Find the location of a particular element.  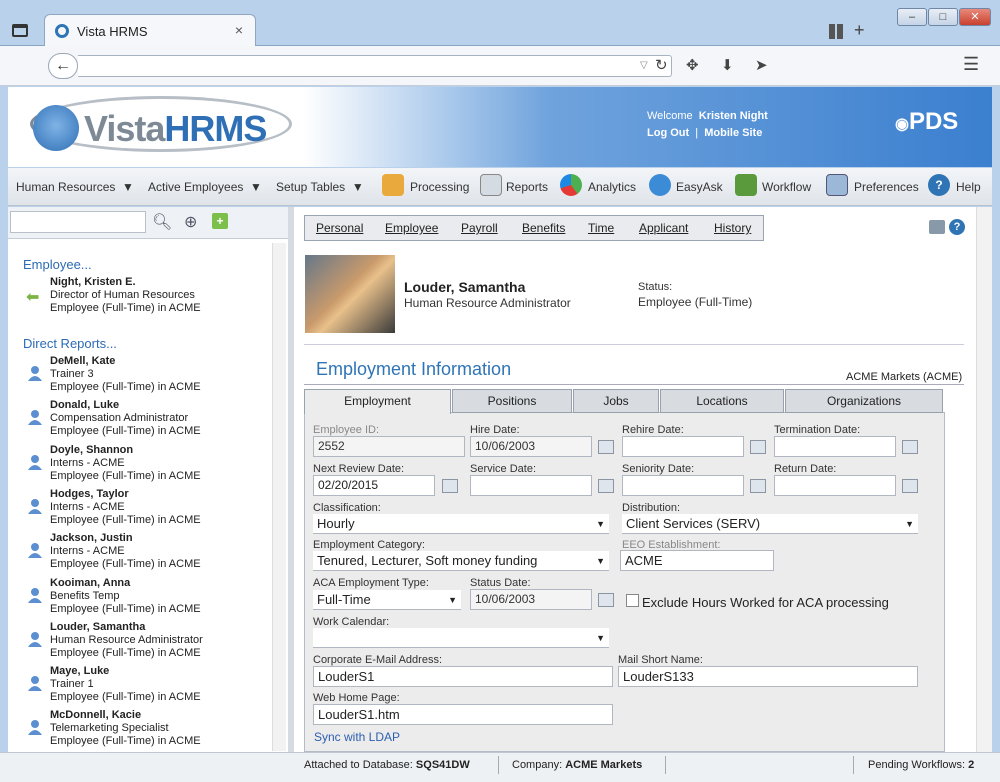

web-home-page-field: LouderS1.htm is located at coordinates (463, 714).